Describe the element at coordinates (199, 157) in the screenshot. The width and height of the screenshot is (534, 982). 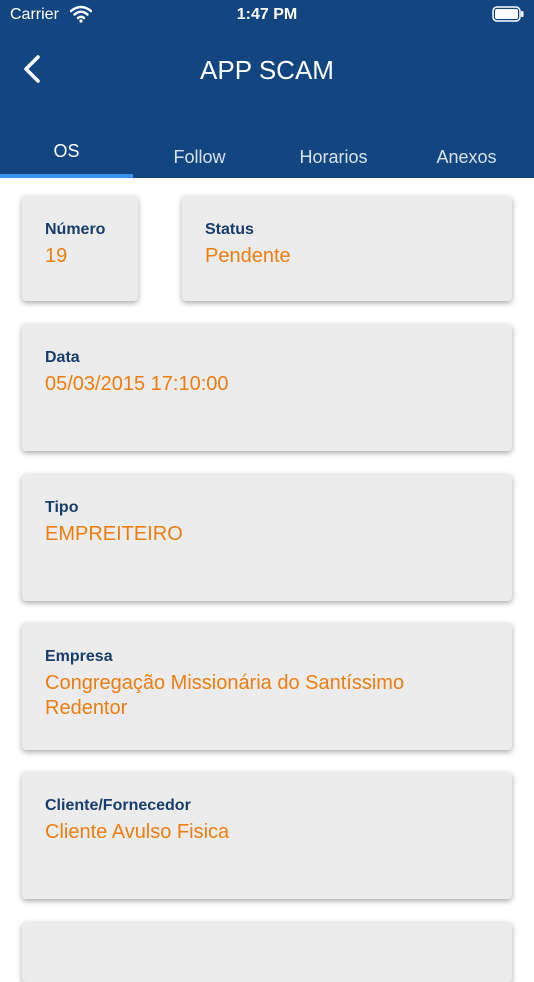
I see `tab-follow: Follow` at that location.